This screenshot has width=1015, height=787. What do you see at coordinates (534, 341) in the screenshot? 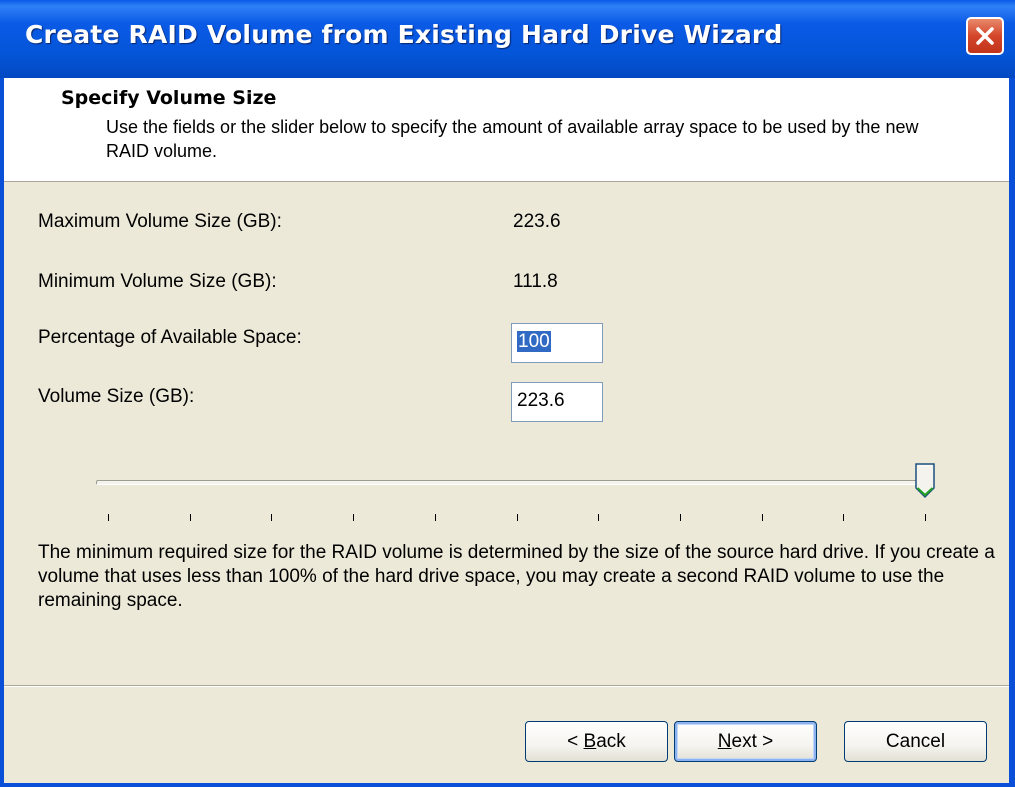
I see `percentage-input-text: 100` at bounding box center [534, 341].